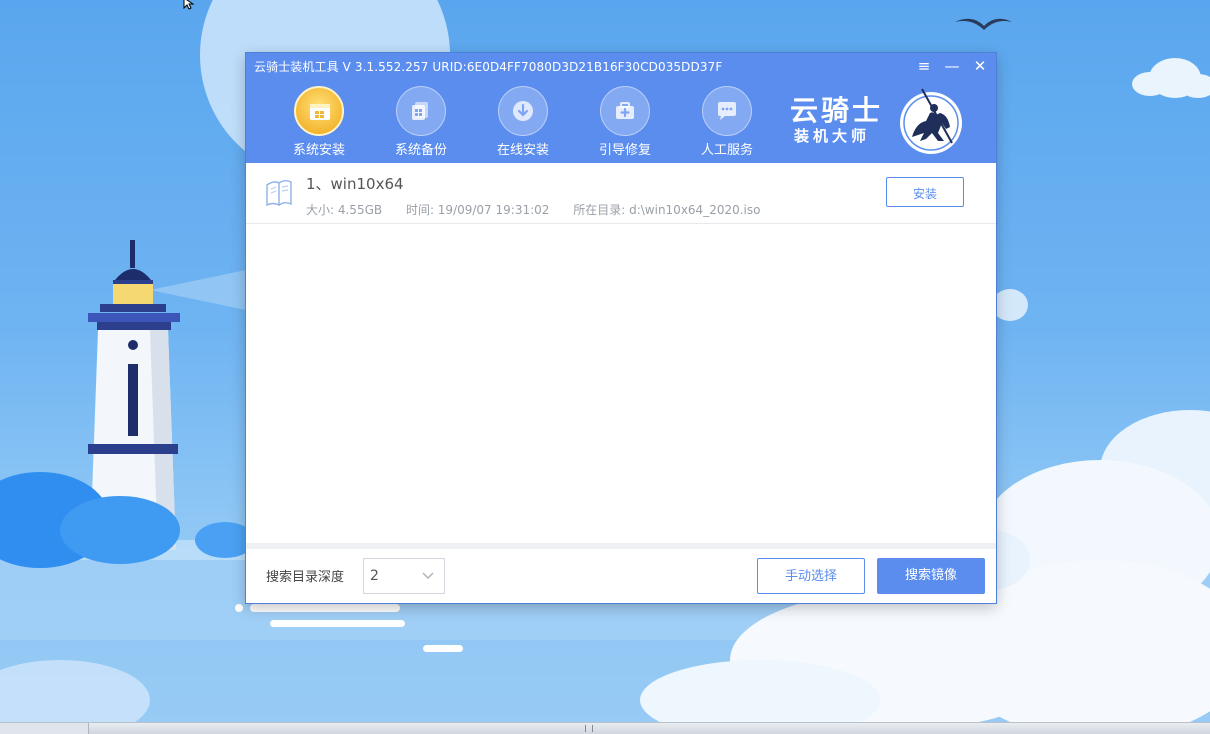 This screenshot has height=734, width=1210. What do you see at coordinates (605, 728) in the screenshot?
I see `taskbar` at bounding box center [605, 728].